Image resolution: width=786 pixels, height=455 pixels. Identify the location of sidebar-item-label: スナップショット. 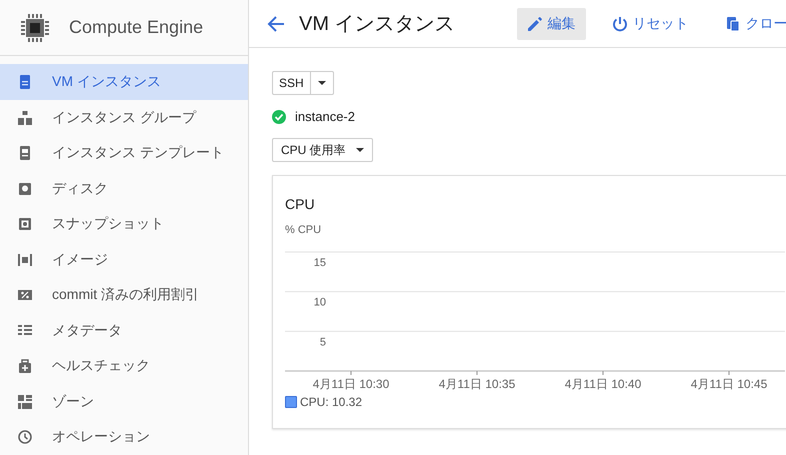
(108, 224).